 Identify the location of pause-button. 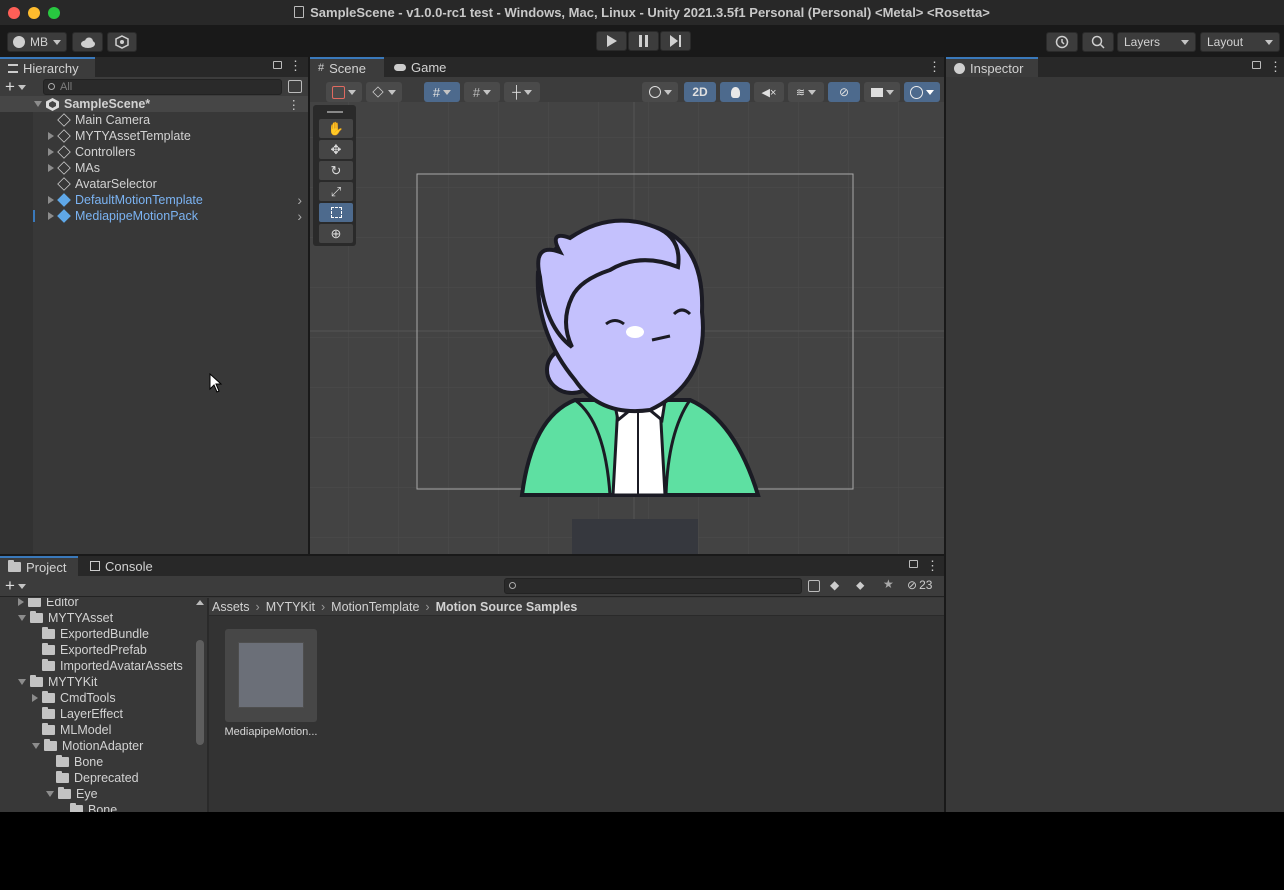
(643, 41).